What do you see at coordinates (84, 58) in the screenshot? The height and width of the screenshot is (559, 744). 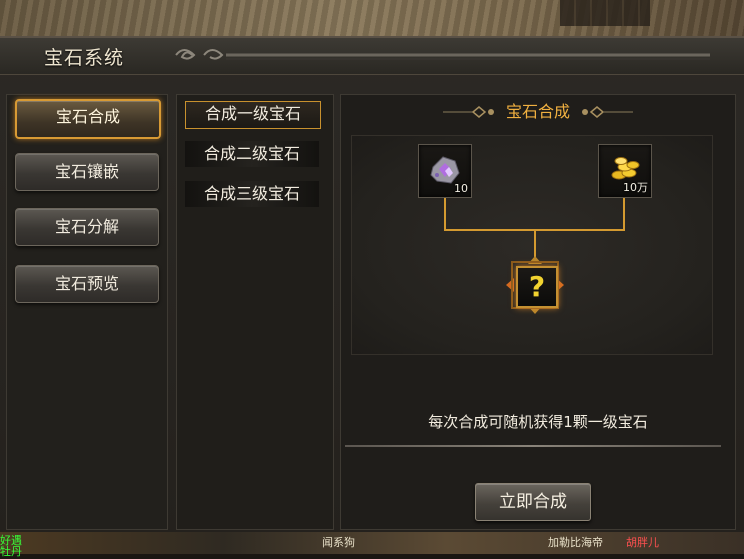 I see `window-title: 宝石系统` at bounding box center [84, 58].